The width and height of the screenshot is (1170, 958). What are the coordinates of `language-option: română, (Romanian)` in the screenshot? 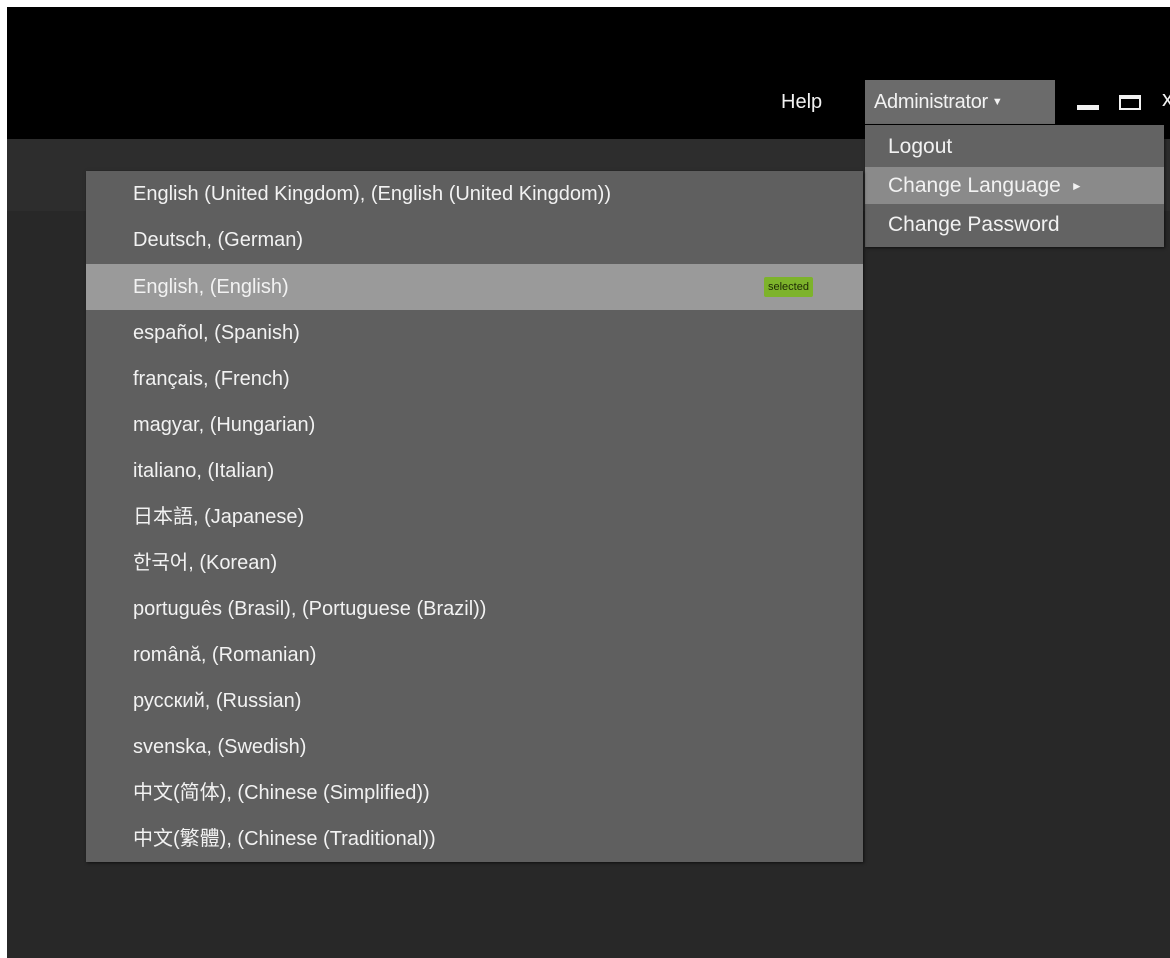 It's located at (474, 655).